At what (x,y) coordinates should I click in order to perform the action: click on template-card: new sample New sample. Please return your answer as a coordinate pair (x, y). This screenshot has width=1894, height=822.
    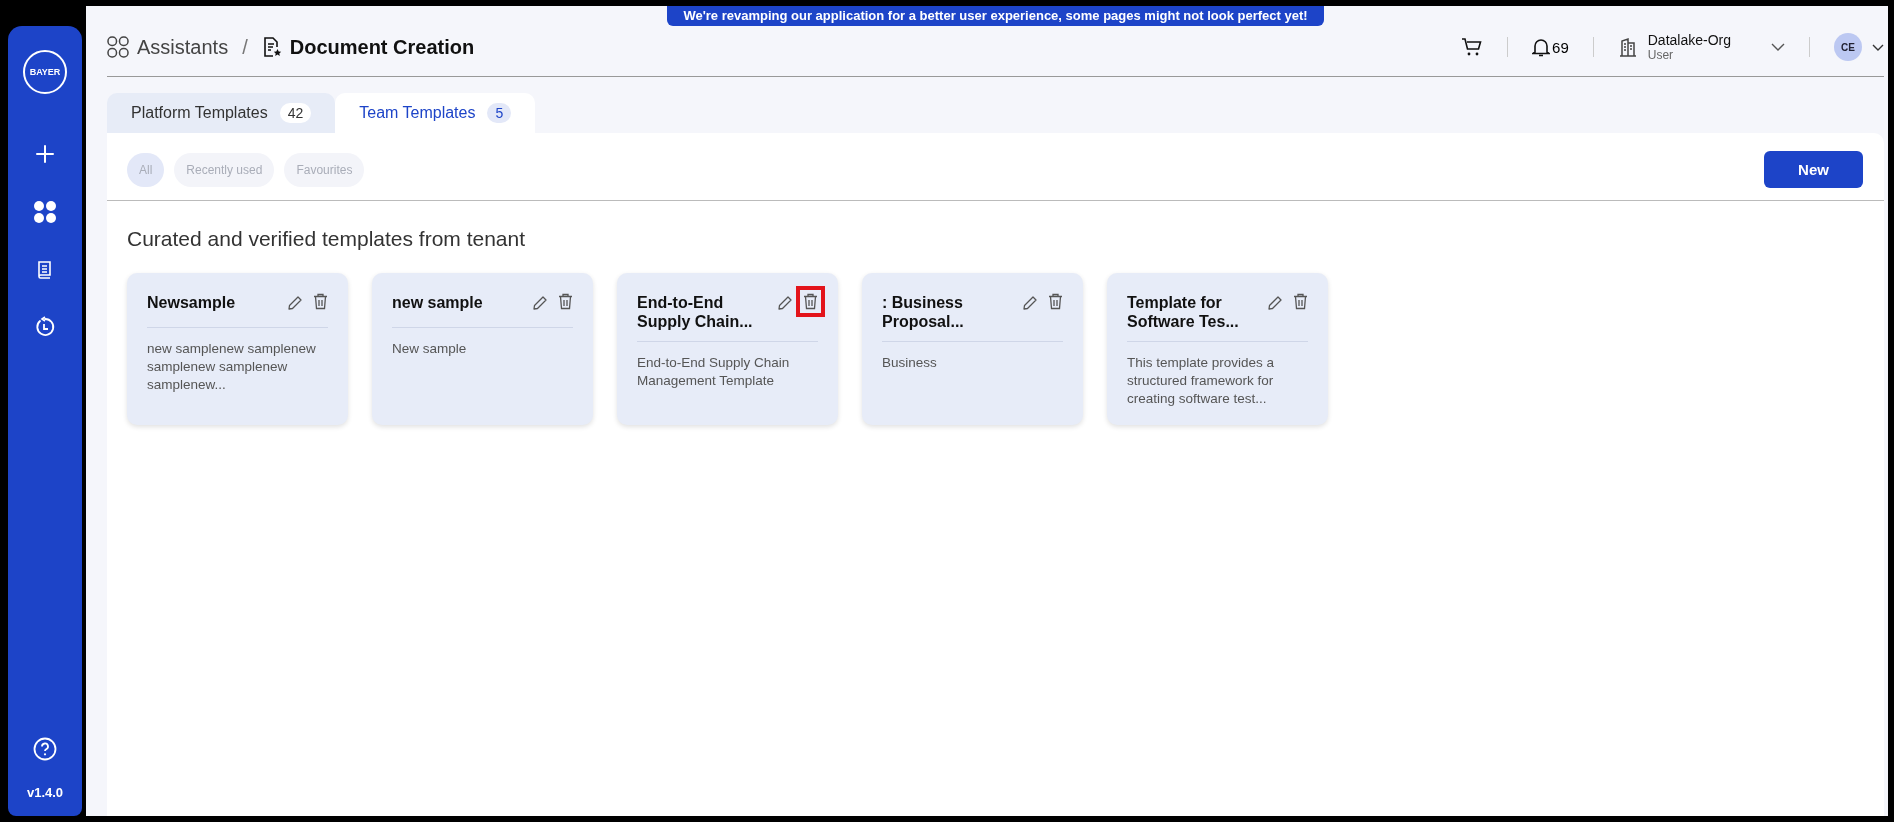
    Looking at the image, I should click on (482, 349).